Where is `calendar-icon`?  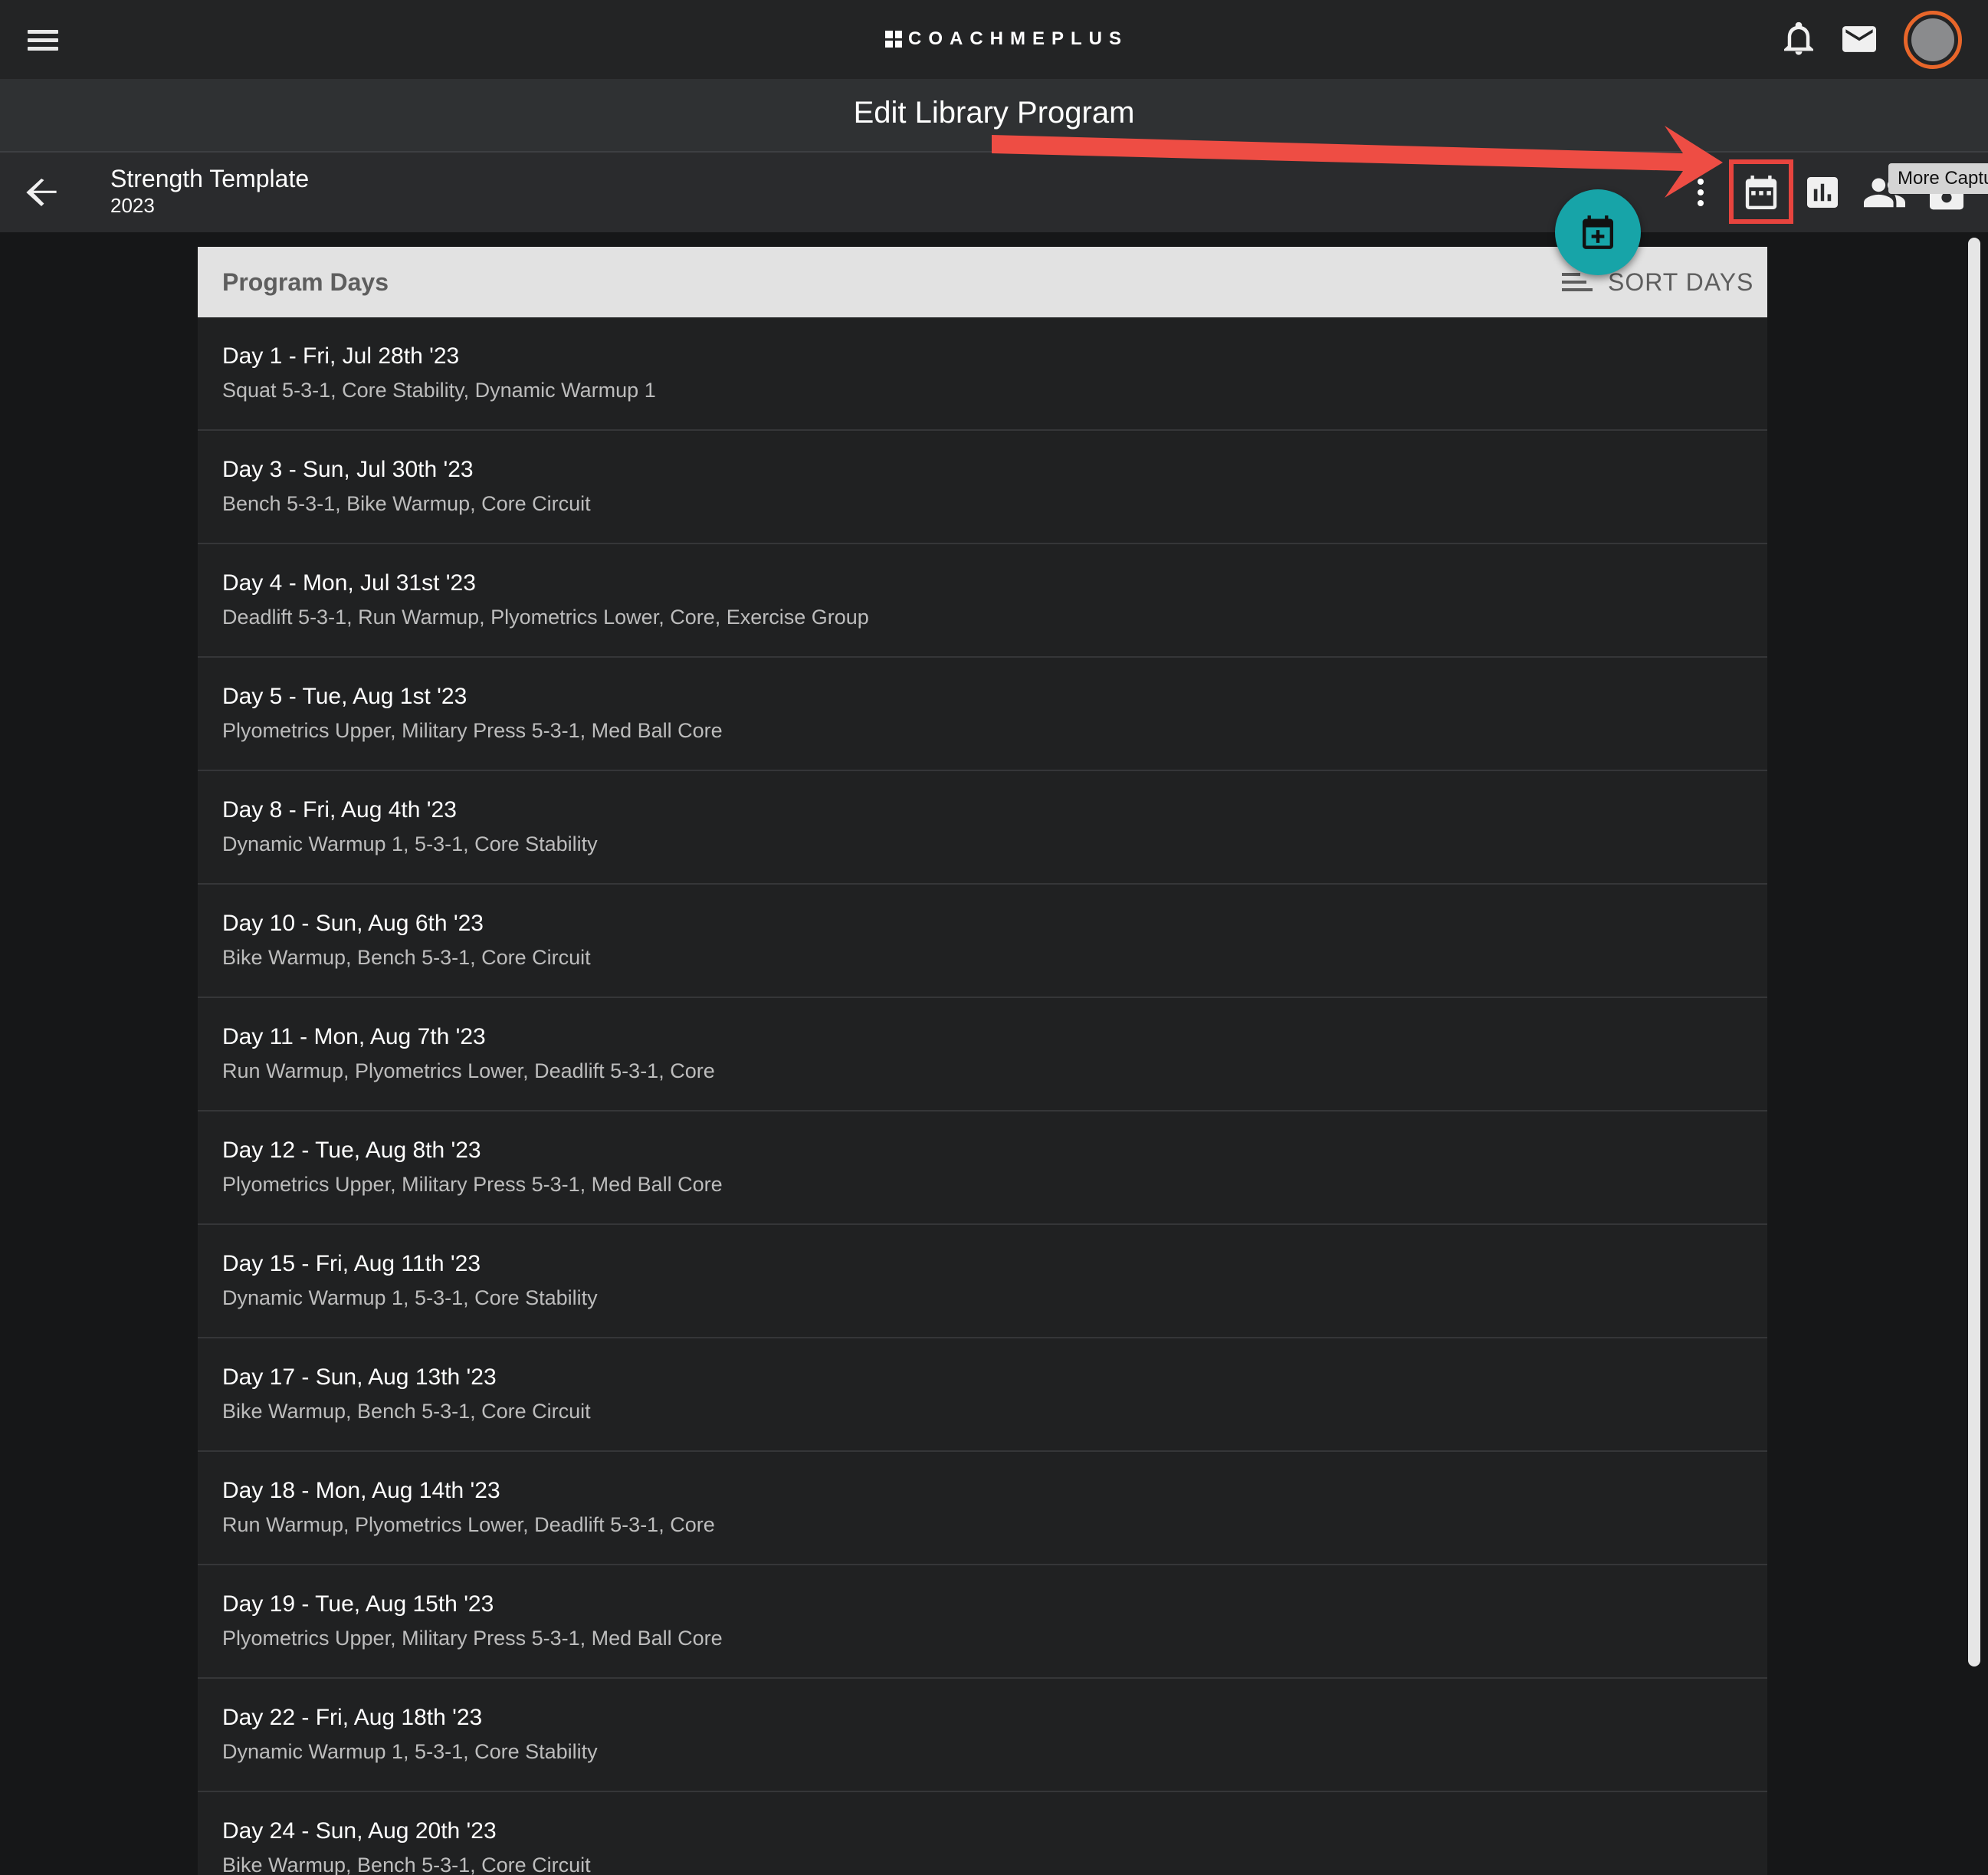 calendar-icon is located at coordinates (1761, 193).